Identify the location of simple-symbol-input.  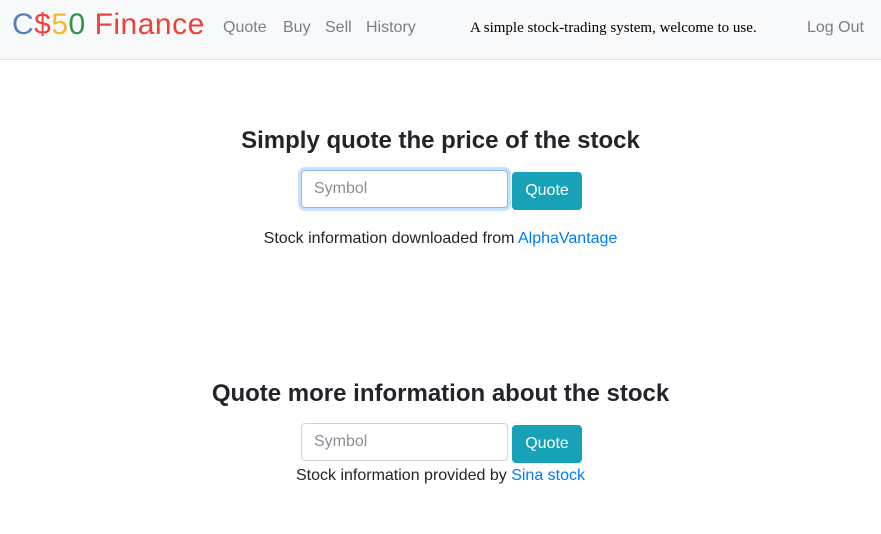
(404, 189).